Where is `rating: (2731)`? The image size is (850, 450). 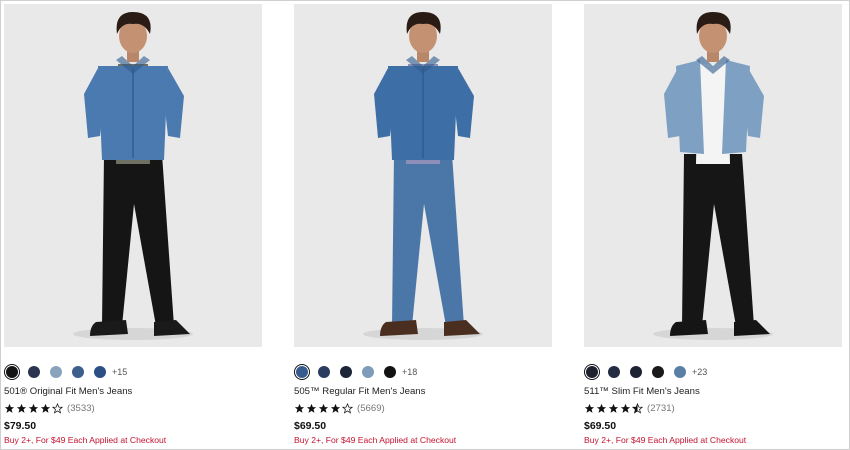
rating: (2731) is located at coordinates (629, 408).